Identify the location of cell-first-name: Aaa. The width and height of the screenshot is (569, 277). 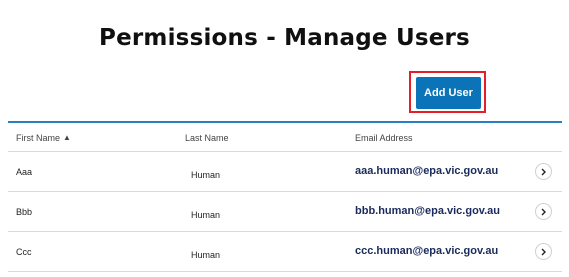
(24, 172).